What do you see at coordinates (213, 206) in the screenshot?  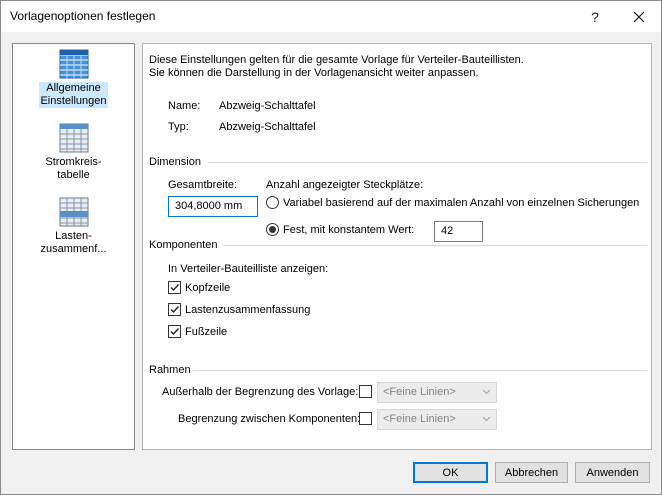 I see `width-input: 304,8000 mm` at bounding box center [213, 206].